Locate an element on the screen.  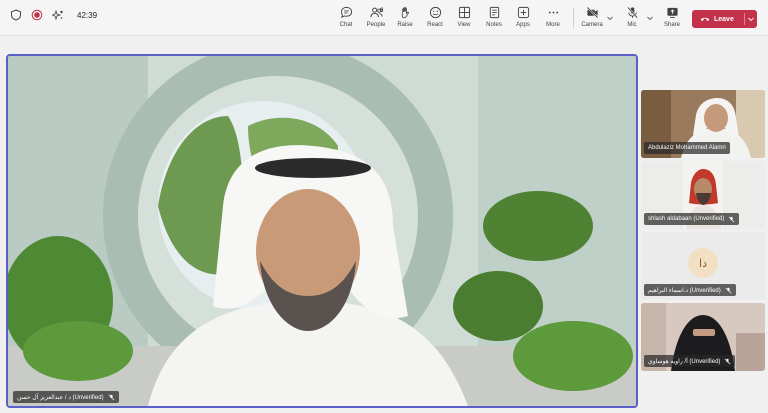
toolbar-divider is located at coordinates (573, 18).